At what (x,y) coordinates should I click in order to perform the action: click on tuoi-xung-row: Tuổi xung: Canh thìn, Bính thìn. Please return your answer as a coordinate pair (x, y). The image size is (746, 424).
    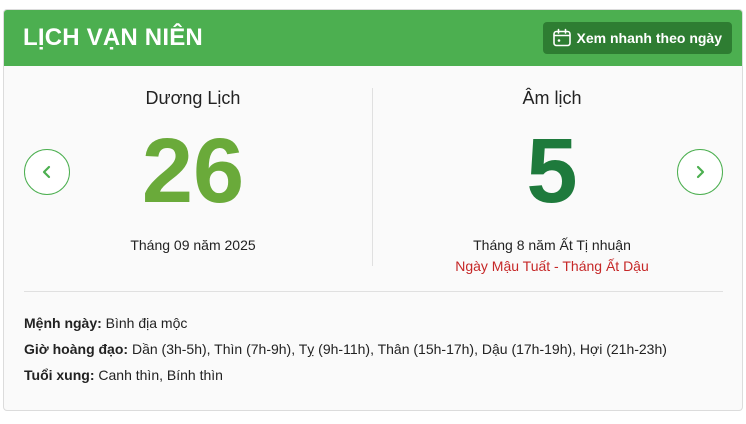
    Looking at the image, I should click on (345, 378).